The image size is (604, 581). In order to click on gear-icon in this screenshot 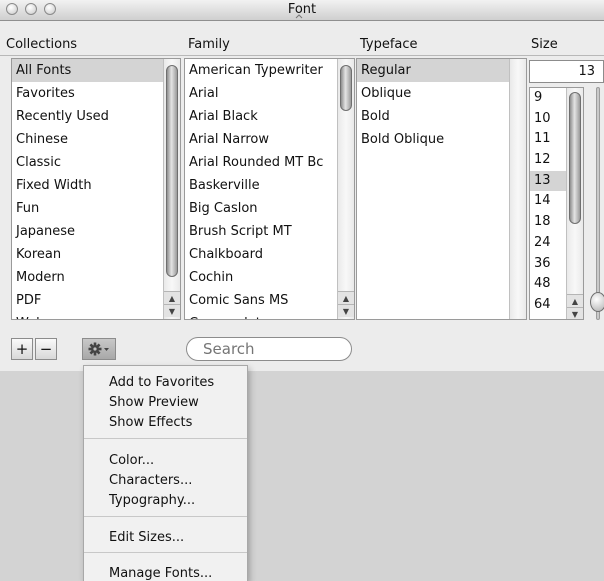, I will do `click(98, 348)`.